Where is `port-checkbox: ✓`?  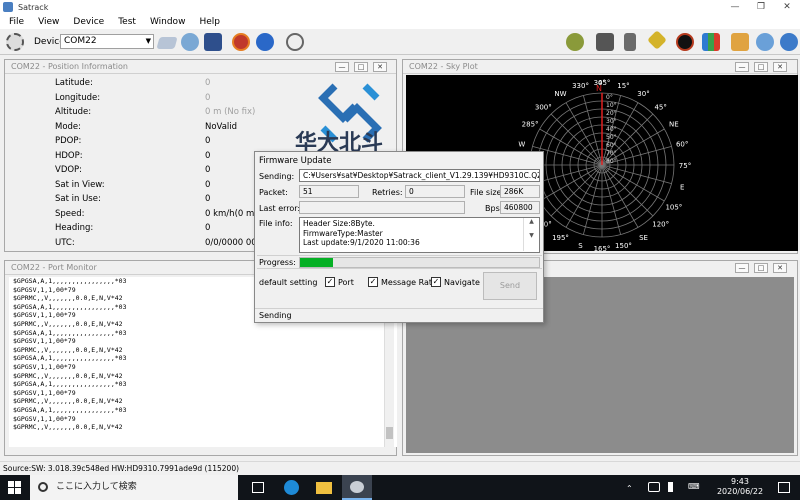 port-checkbox: ✓ is located at coordinates (330, 282).